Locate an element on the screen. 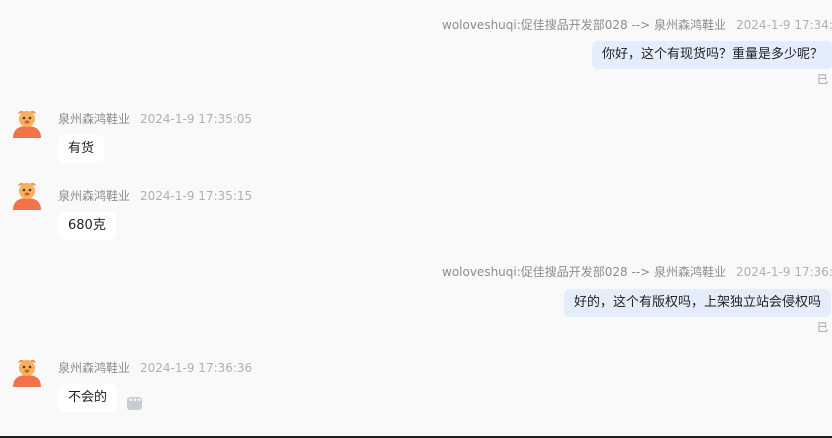  message-meta: 泉州森鸿鞋业 2024-1-9 17:35:05 is located at coordinates (155, 118).